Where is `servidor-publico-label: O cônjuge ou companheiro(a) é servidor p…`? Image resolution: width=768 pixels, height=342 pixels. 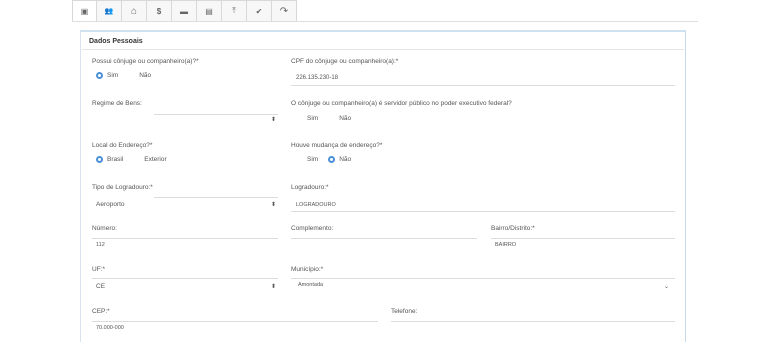
servidor-publico-label: O cônjuge ou companheiro(a) é servidor p… is located at coordinates (401, 103).